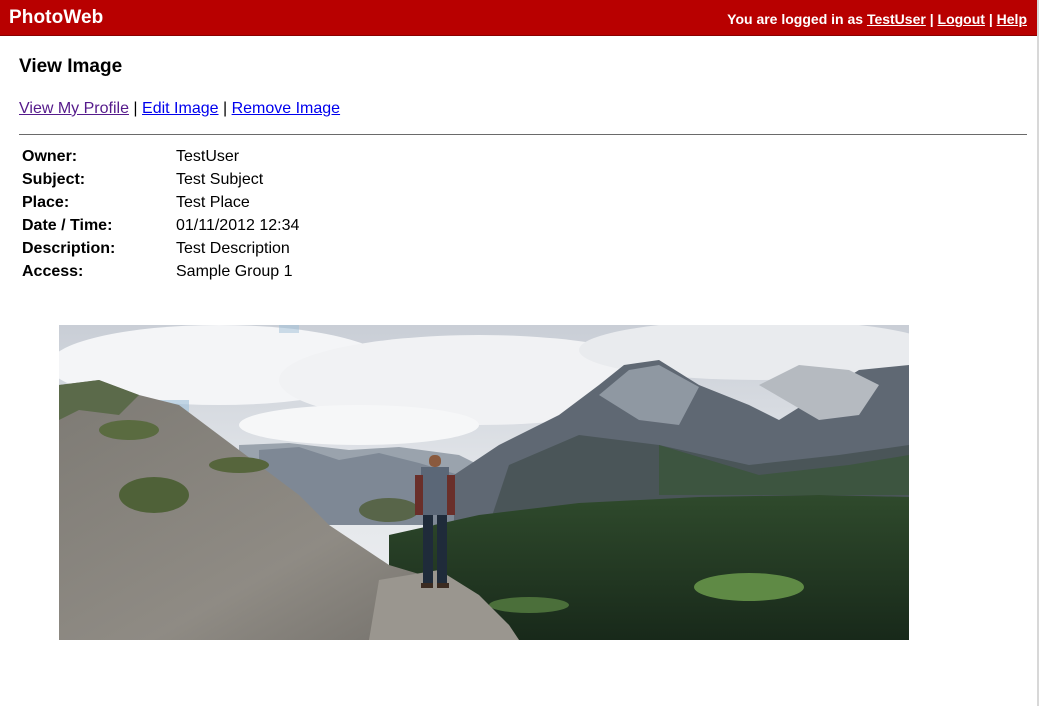  What do you see at coordinates (69, 248) in the screenshot?
I see `description-label: Description:` at bounding box center [69, 248].